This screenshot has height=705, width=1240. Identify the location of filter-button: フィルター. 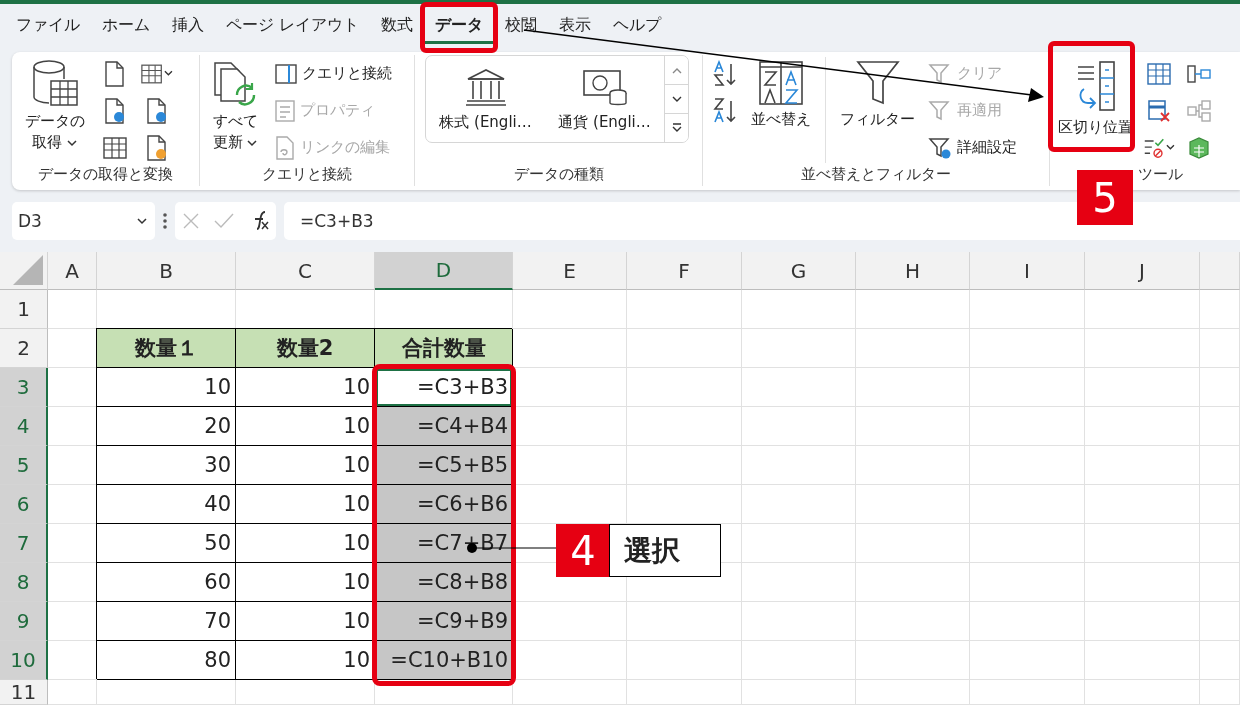
(877, 92).